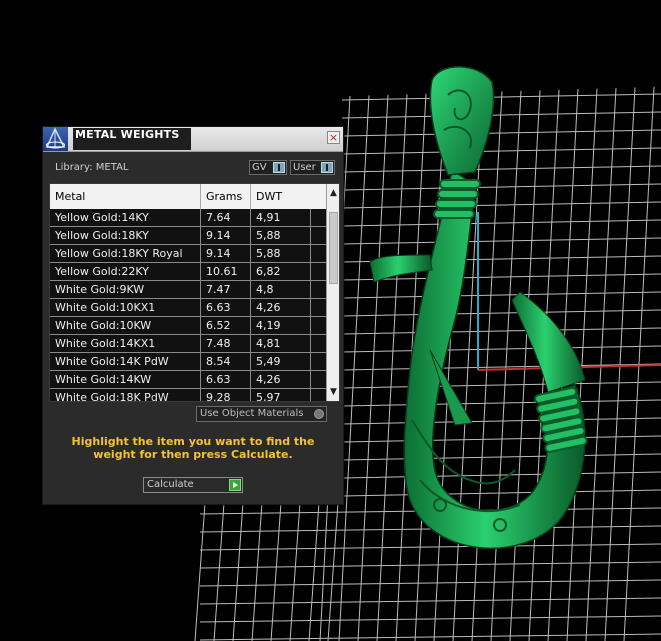  Describe the element at coordinates (333, 248) in the screenshot. I see `scroll-thumb` at that location.